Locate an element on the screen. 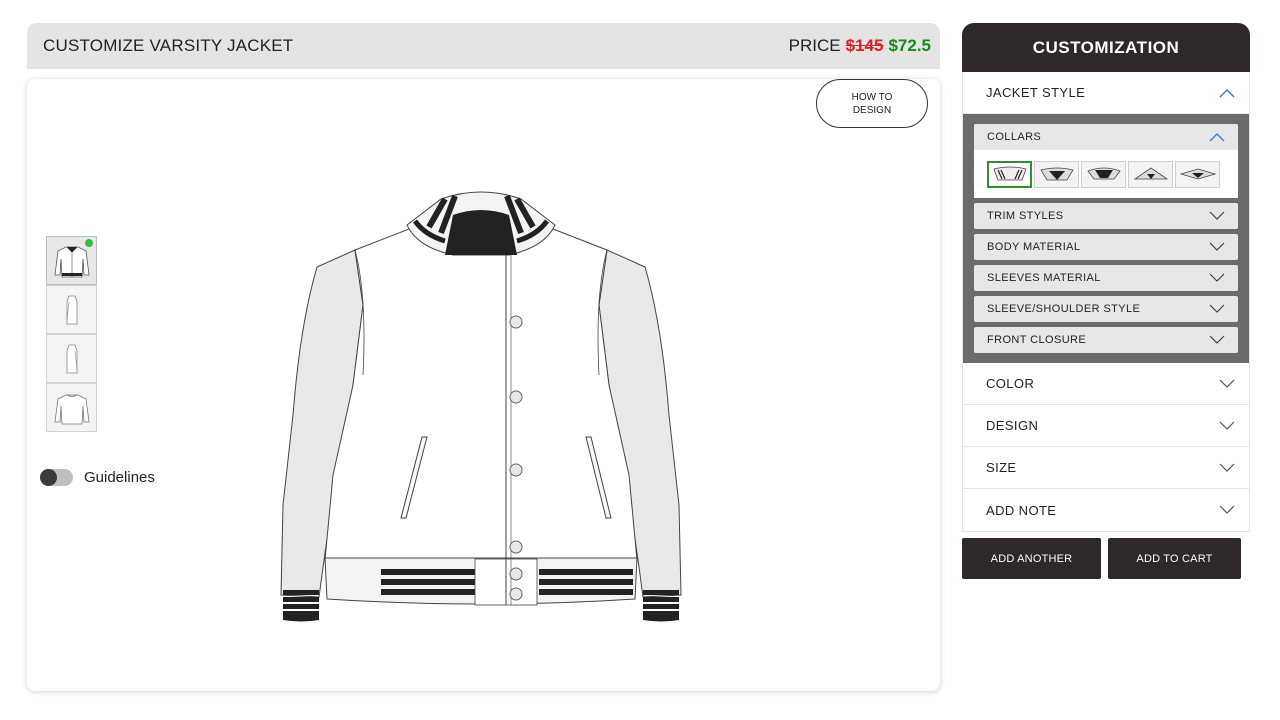 Image resolution: width=1280 pixels, height=720 pixels. collar is located at coordinates (481, 223).